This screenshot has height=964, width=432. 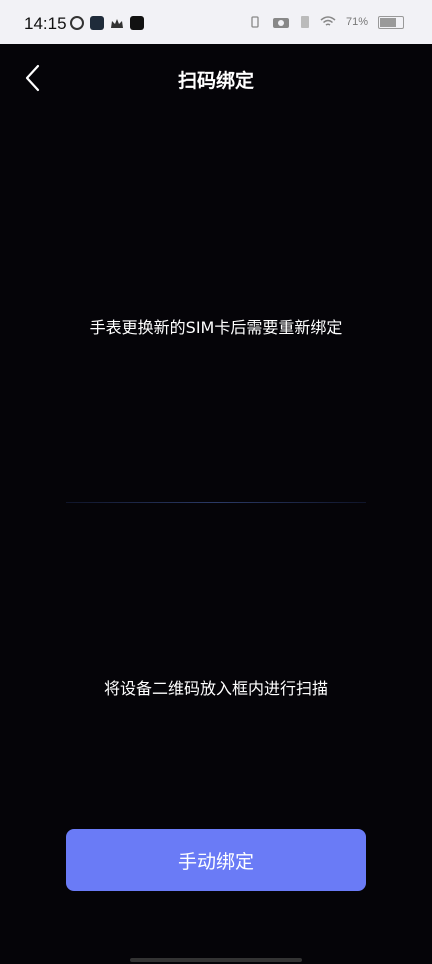 I want to click on crown-icon, so click(x=117, y=23).